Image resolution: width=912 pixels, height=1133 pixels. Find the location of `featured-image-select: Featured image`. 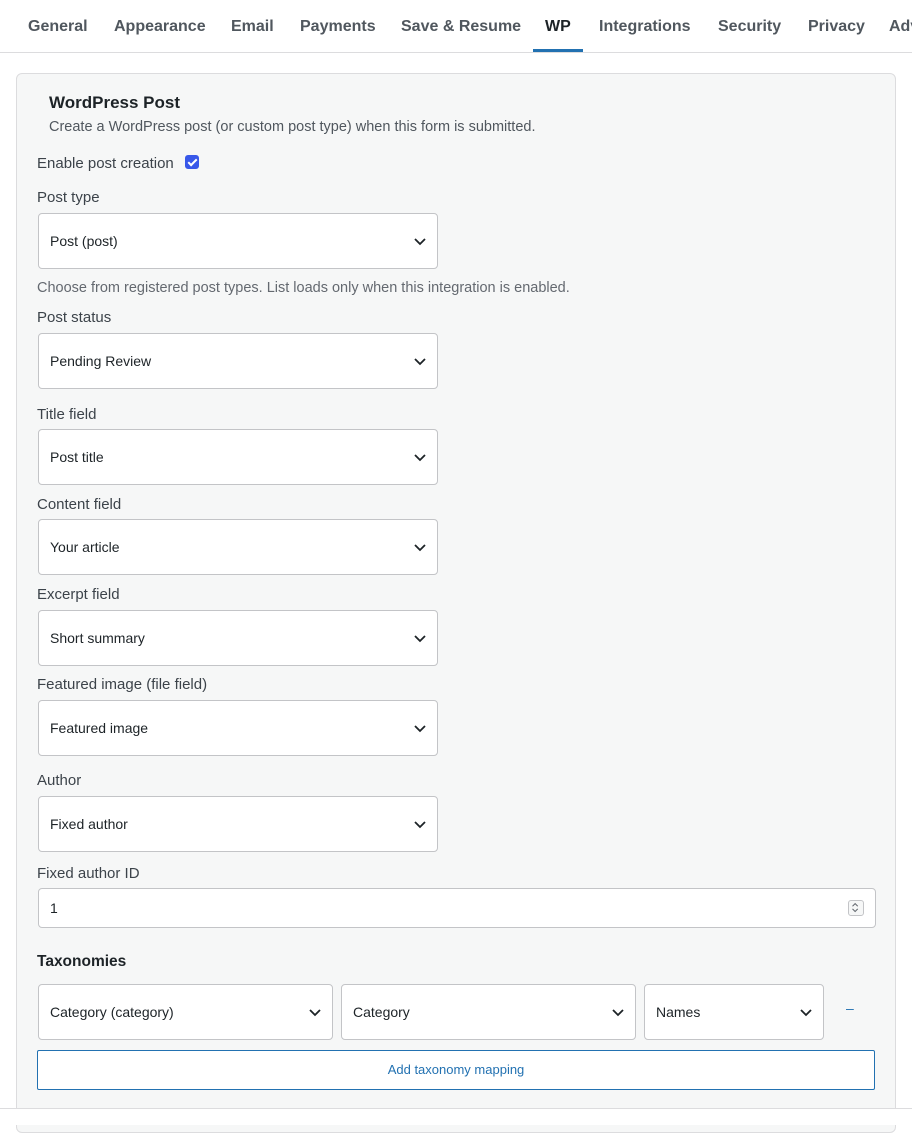

featured-image-select: Featured image is located at coordinates (238, 728).